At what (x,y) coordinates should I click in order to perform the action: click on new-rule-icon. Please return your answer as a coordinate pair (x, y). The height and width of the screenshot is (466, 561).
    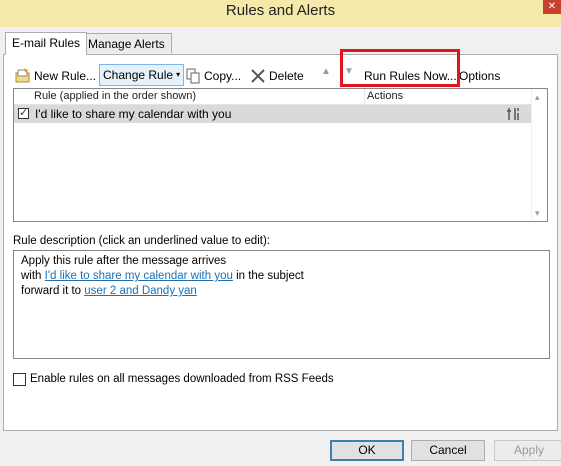
    Looking at the image, I should click on (23, 76).